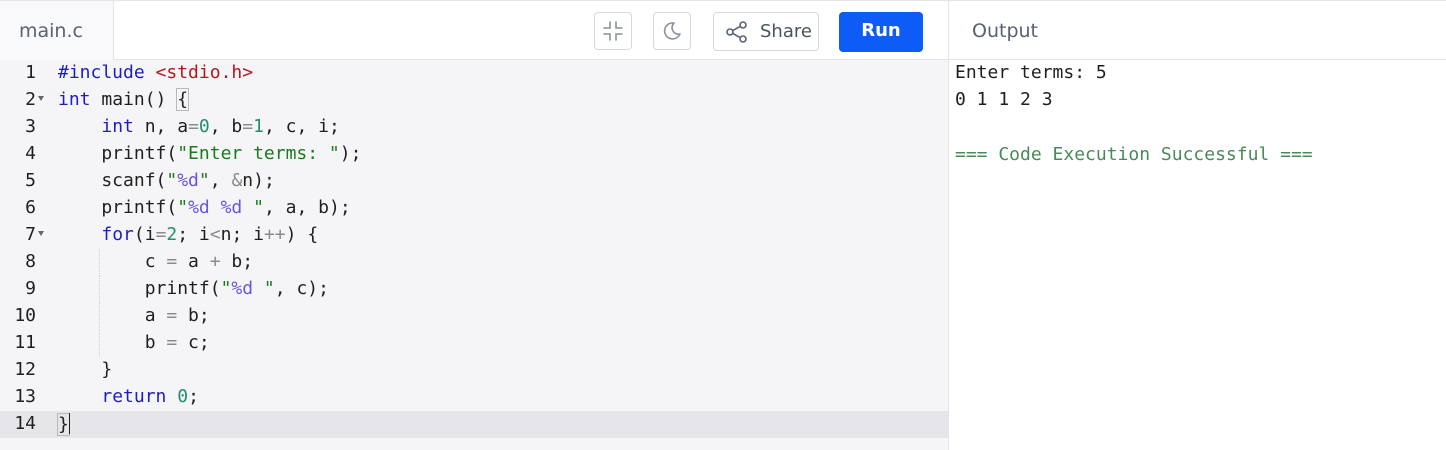 This screenshot has width=1446, height=450. What do you see at coordinates (474, 235) in the screenshot?
I see `code-line: 7 for(i=2; i<n; i++) {` at bounding box center [474, 235].